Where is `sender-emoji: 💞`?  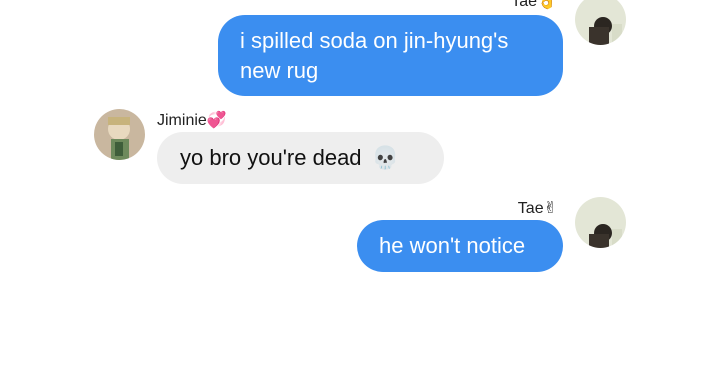
sender-emoji: 💞 is located at coordinates (216, 119).